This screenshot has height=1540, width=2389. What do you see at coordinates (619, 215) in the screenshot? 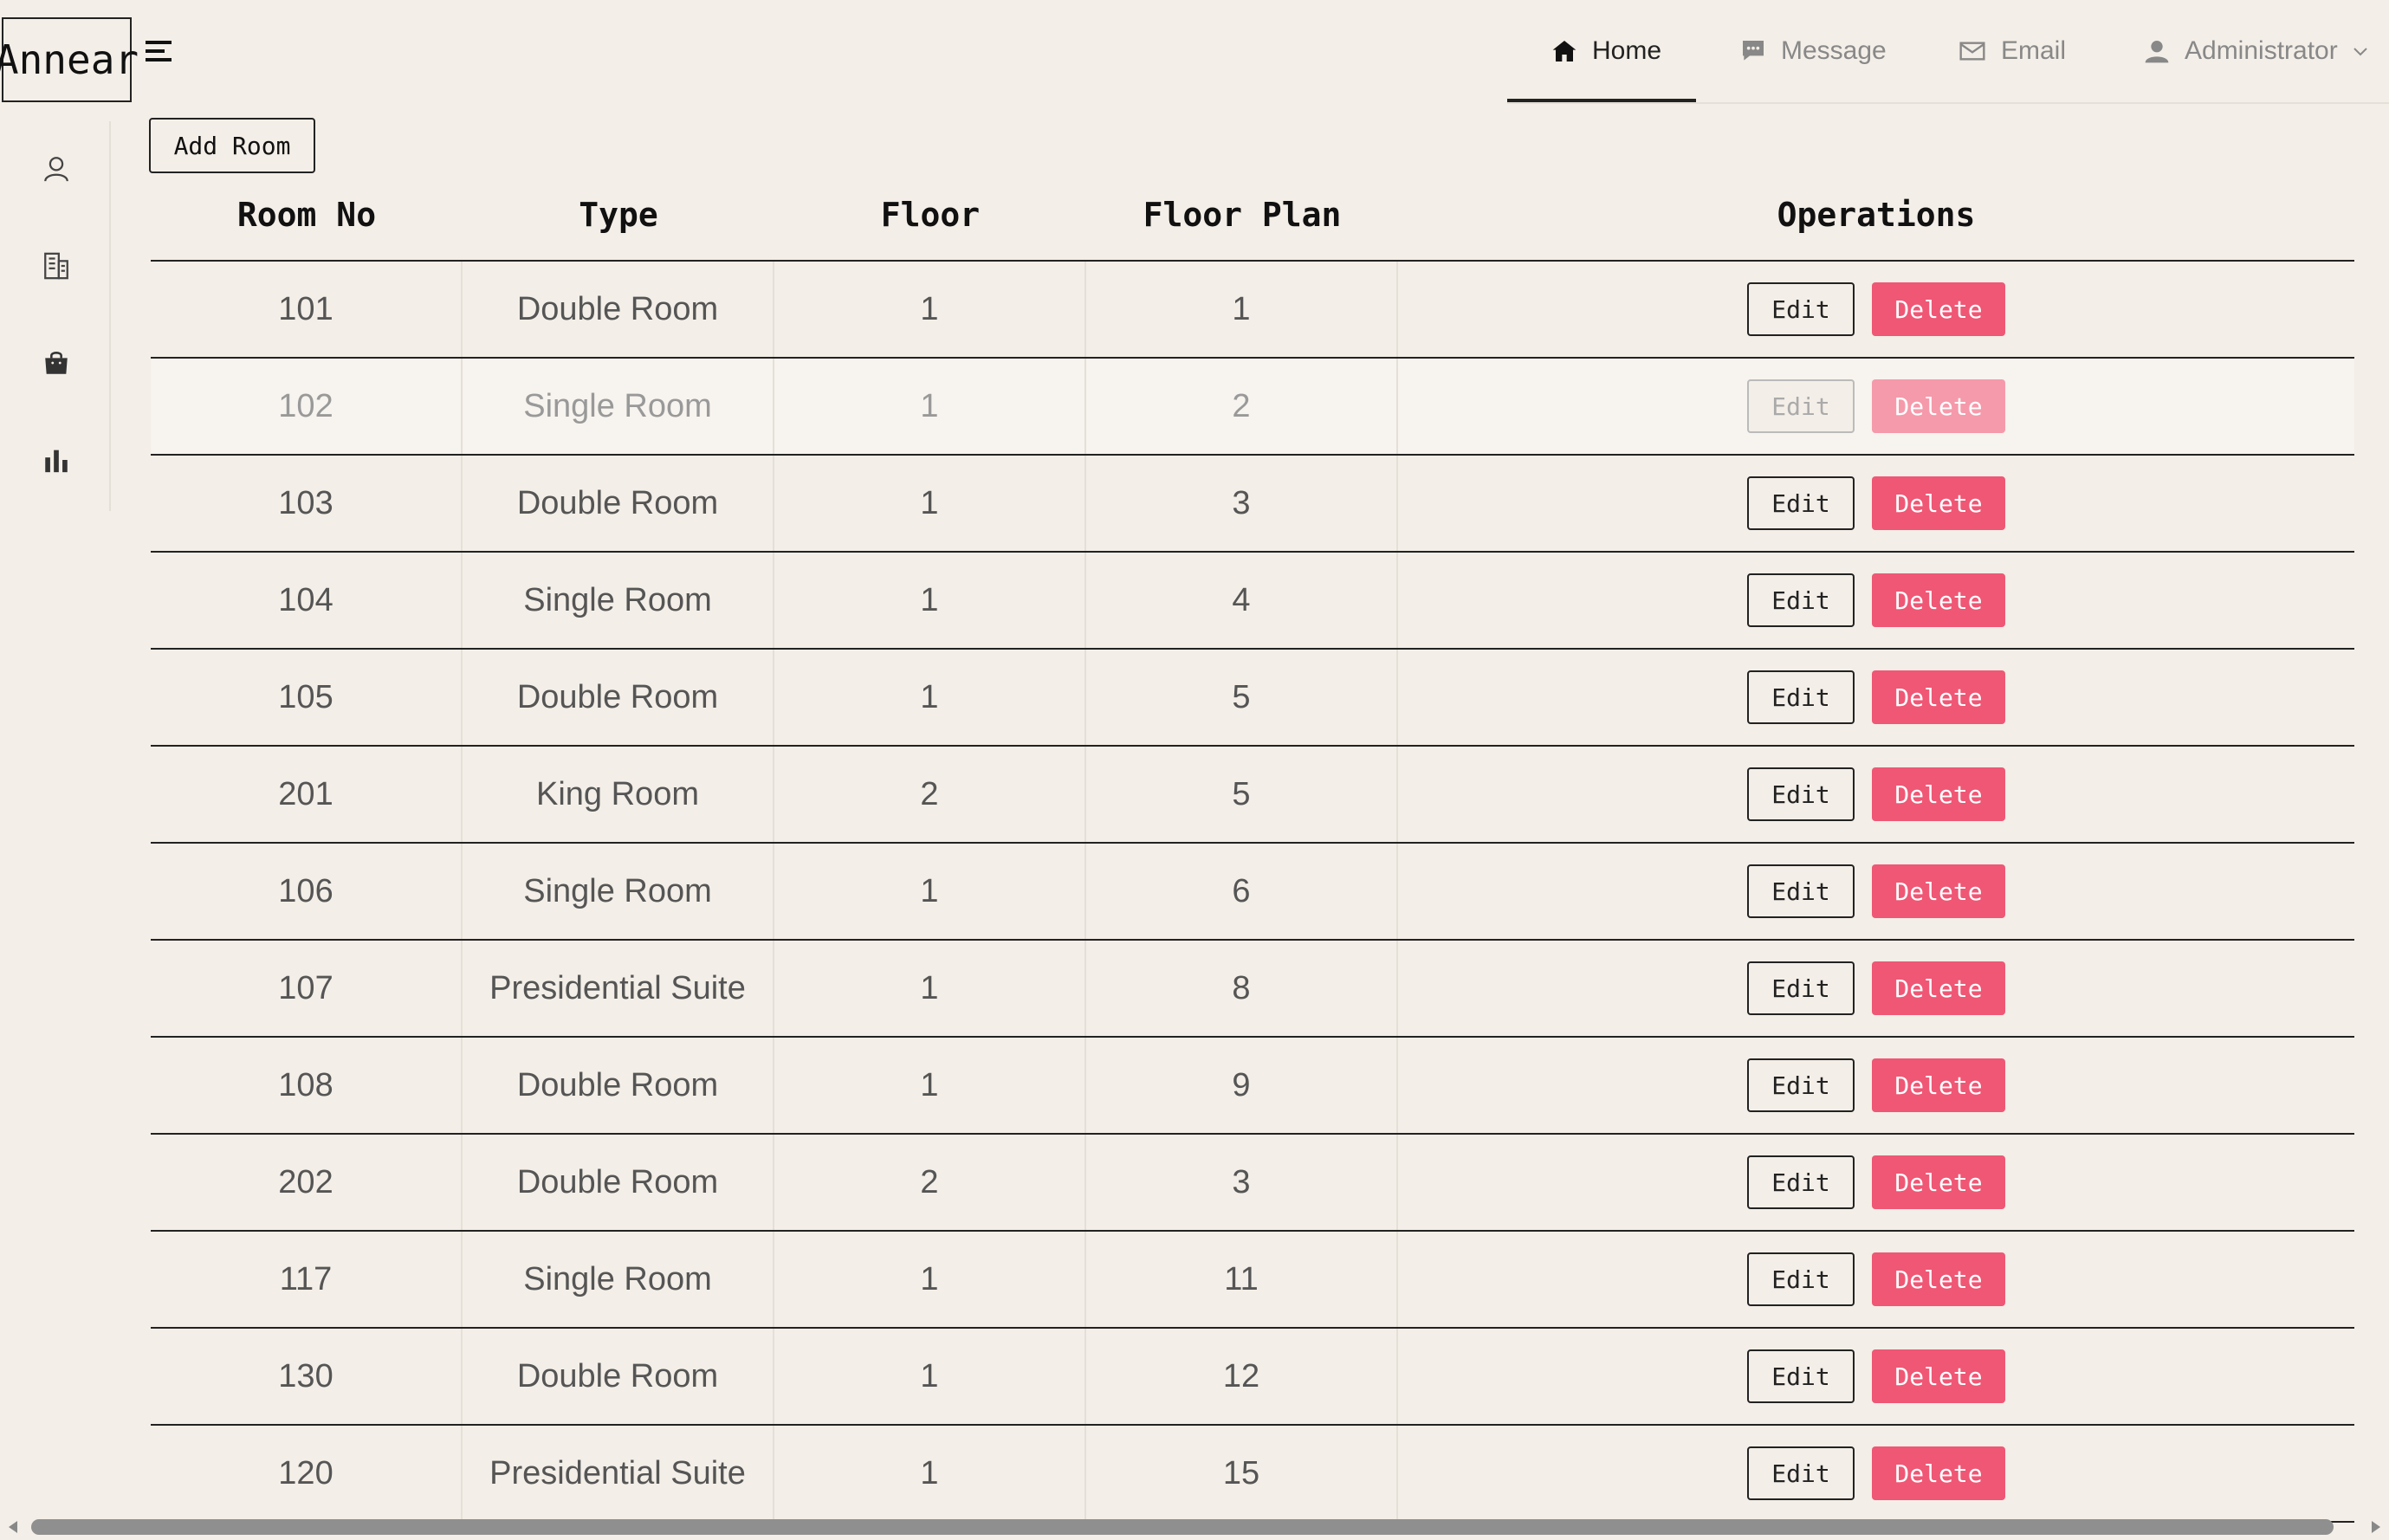
I see `column-header-type: Type` at bounding box center [619, 215].